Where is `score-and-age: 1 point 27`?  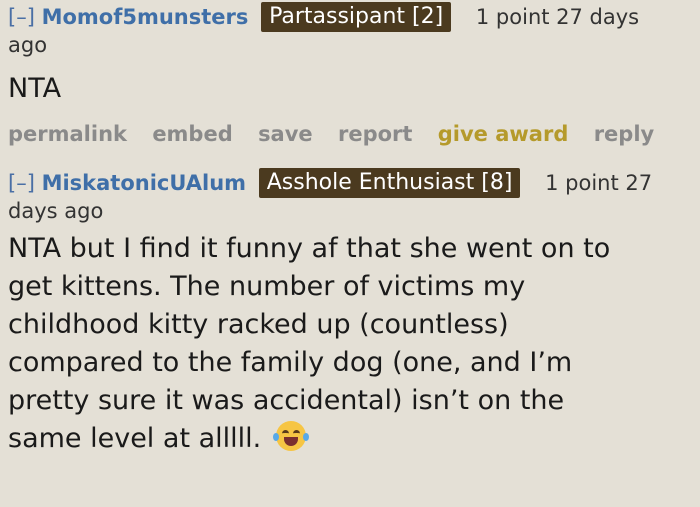
score-and-age: 1 point 27 is located at coordinates (599, 183).